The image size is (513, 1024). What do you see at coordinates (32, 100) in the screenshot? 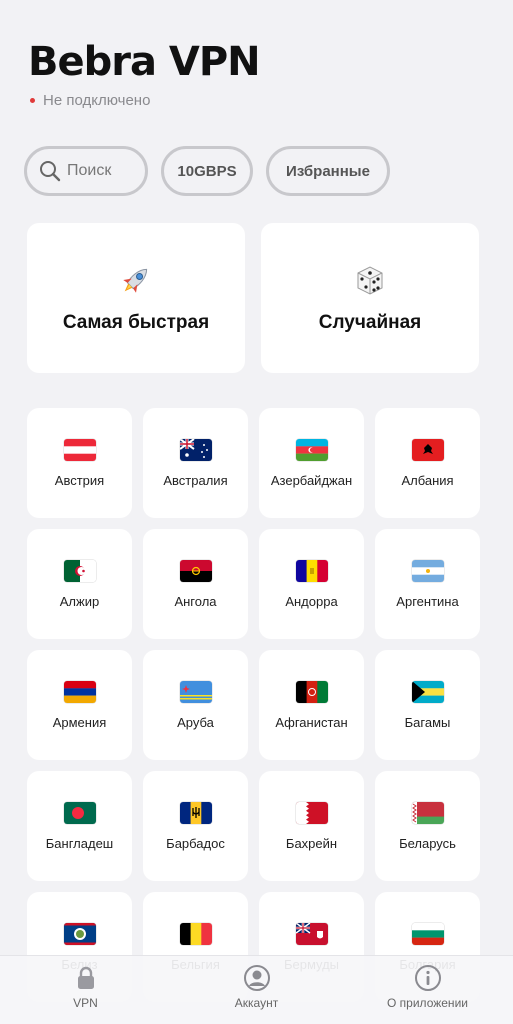
I see `status-dot-icon` at bounding box center [32, 100].